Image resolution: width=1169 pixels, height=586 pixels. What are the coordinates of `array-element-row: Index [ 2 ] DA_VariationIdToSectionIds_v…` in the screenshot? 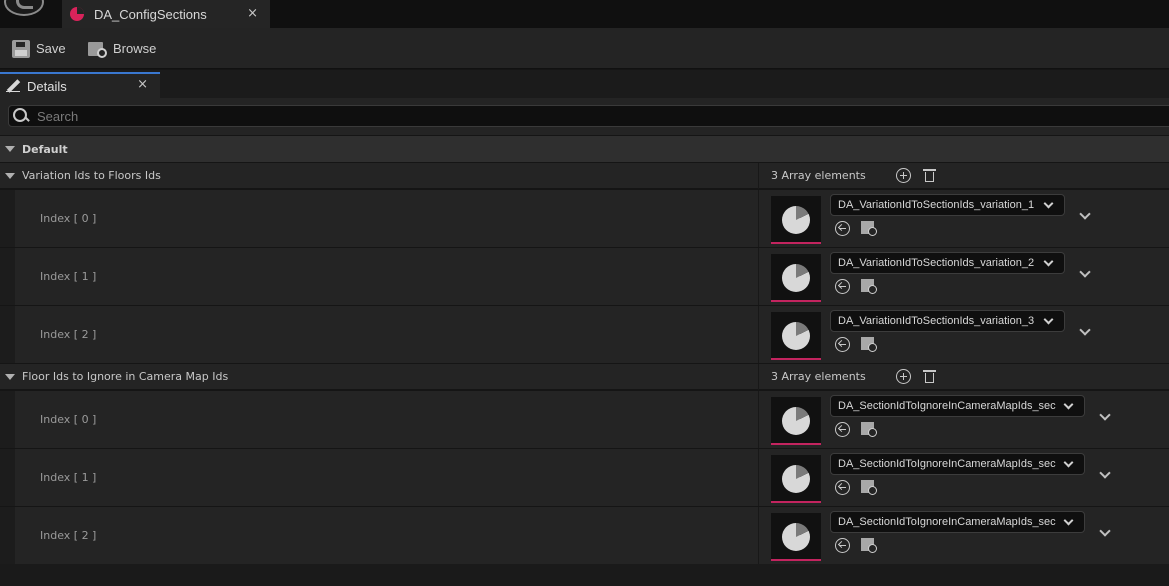 It's located at (584, 334).